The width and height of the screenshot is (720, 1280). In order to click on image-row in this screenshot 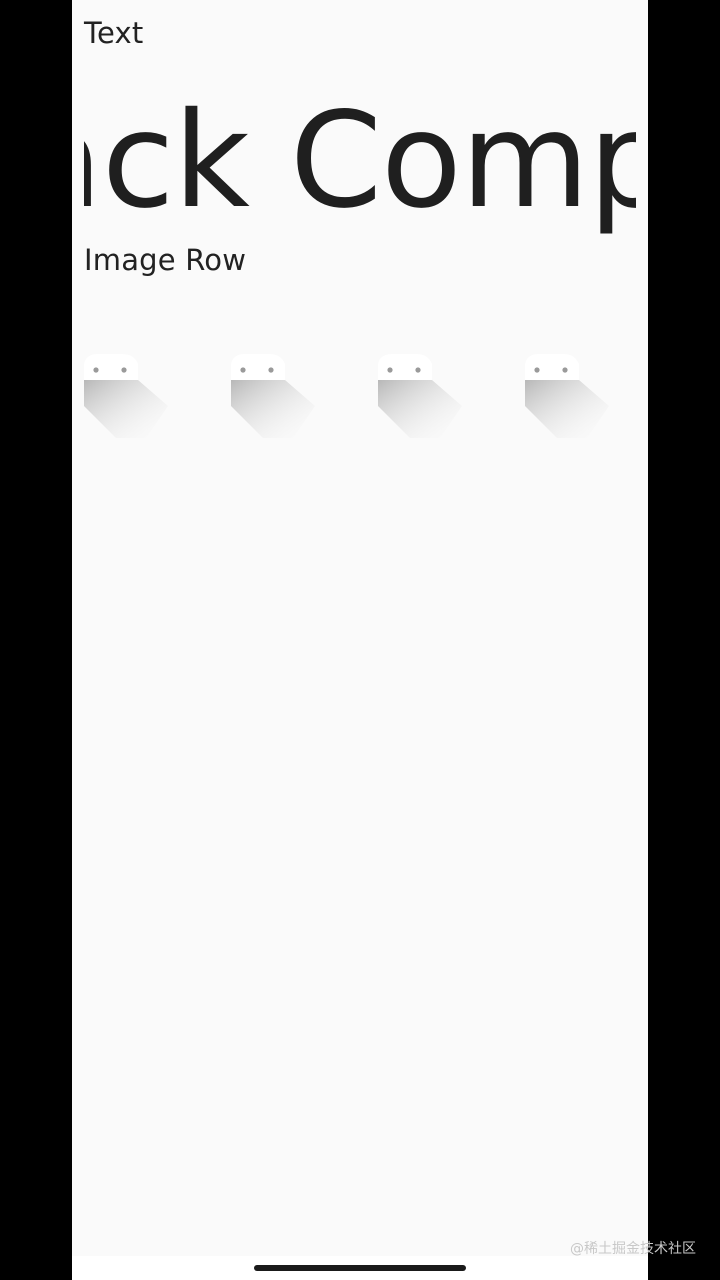, I will do `click(360, 400)`.